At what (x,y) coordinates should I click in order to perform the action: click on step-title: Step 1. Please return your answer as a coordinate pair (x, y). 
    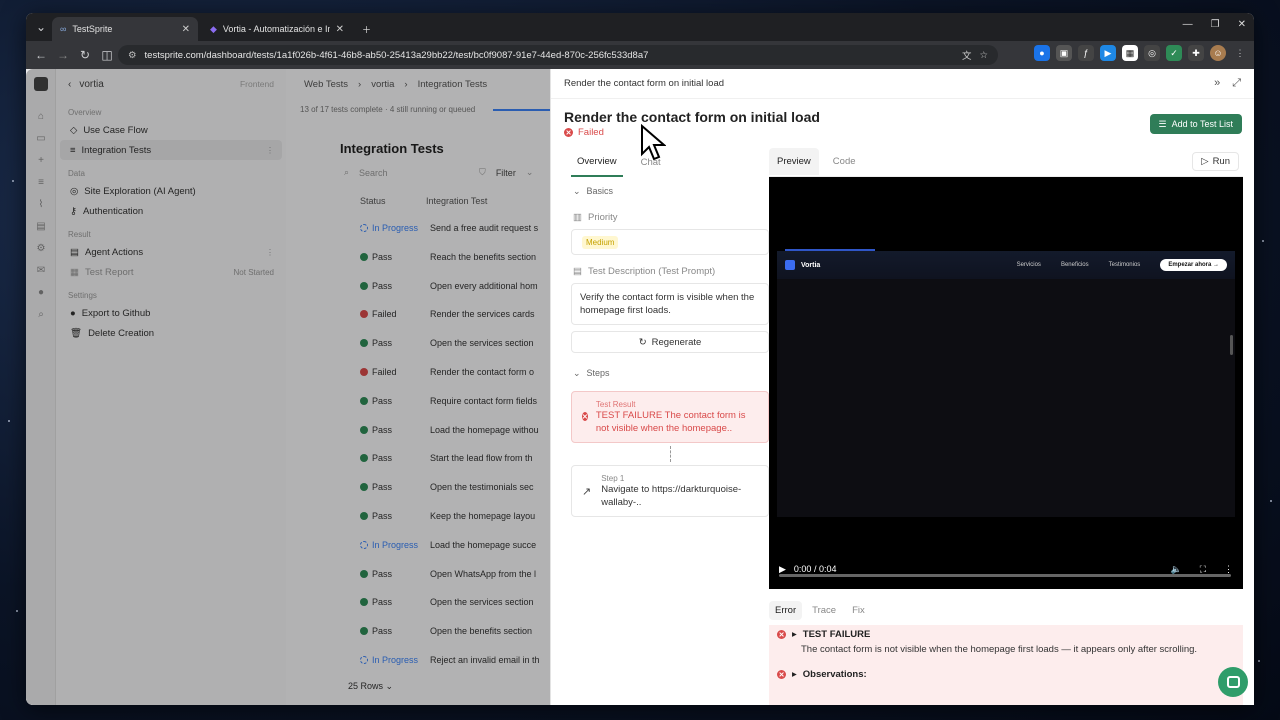
    Looking at the image, I should click on (613, 478).